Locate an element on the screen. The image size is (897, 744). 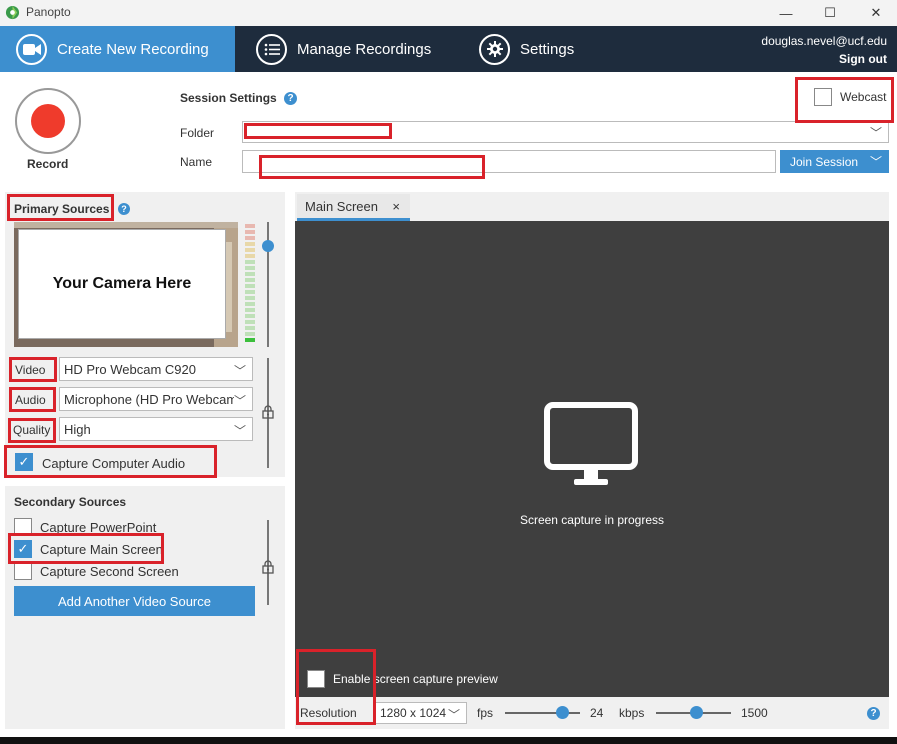
tab-label: Manage Recordings is located at coordinates (364, 49).